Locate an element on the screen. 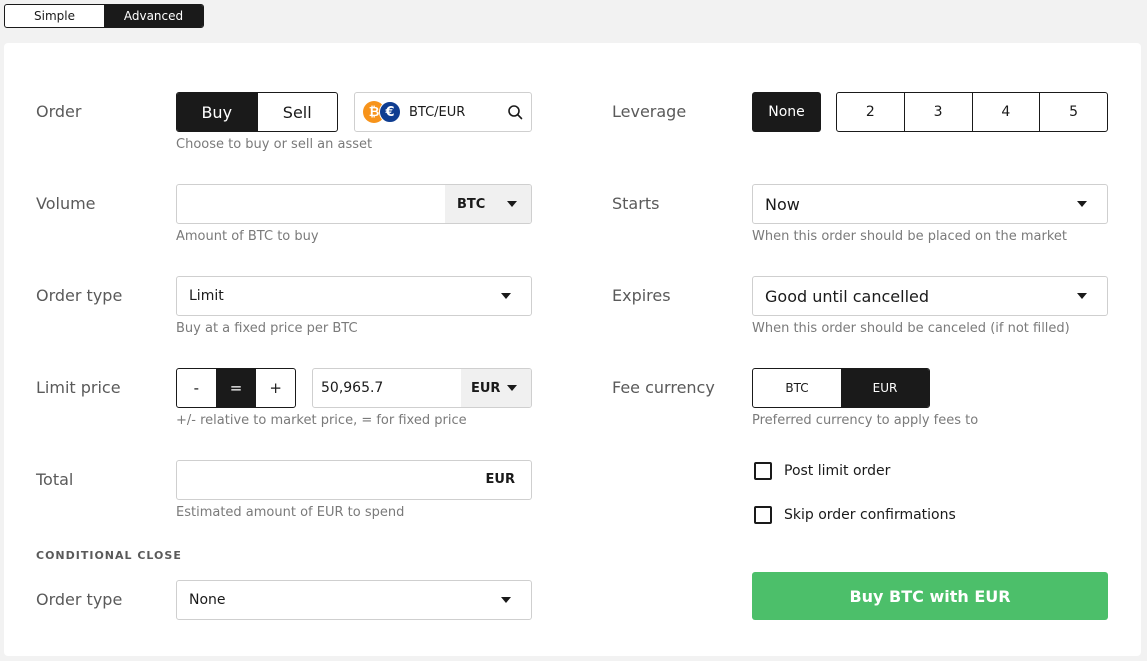  conditional-order-type-label: Order type is located at coordinates (79, 599).